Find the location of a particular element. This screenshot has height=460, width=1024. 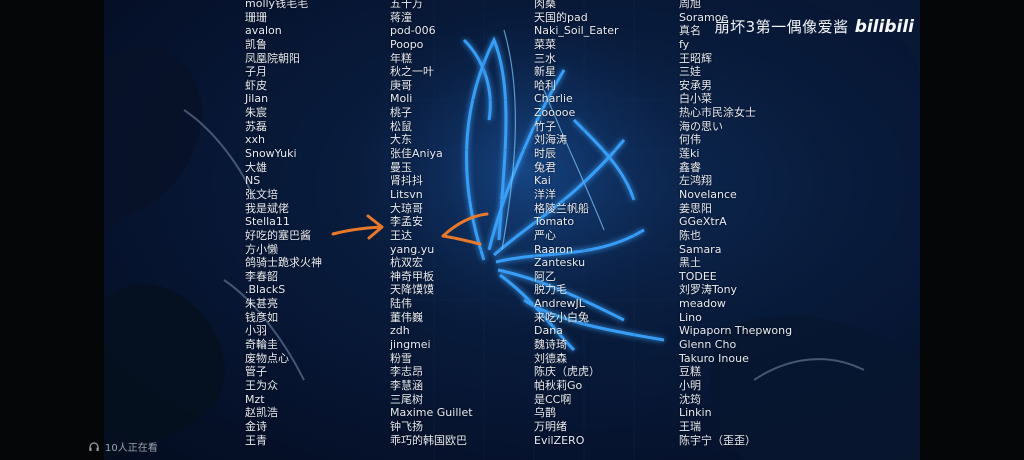

credit-name: 方小懒 is located at coordinates (261, 249).